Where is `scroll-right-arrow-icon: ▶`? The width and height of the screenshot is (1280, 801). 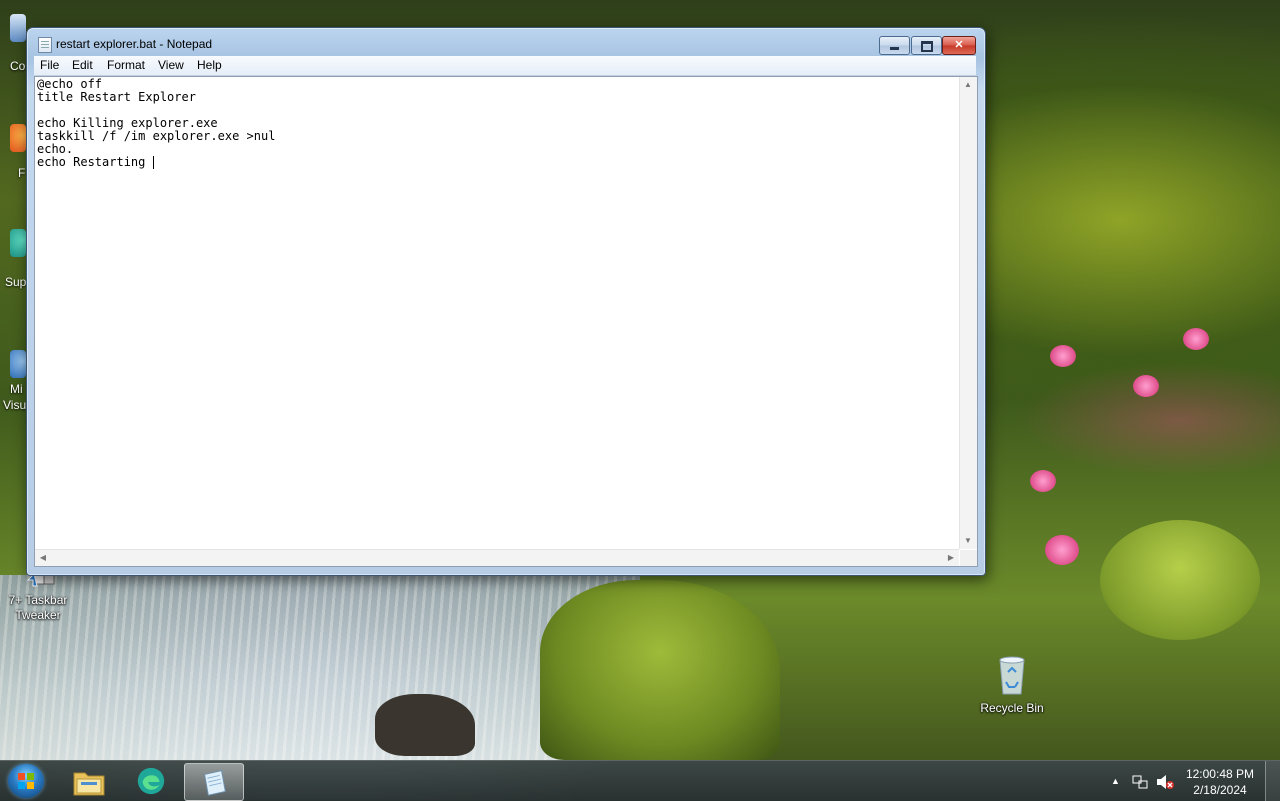 scroll-right-arrow-icon: ▶ is located at coordinates (951, 558).